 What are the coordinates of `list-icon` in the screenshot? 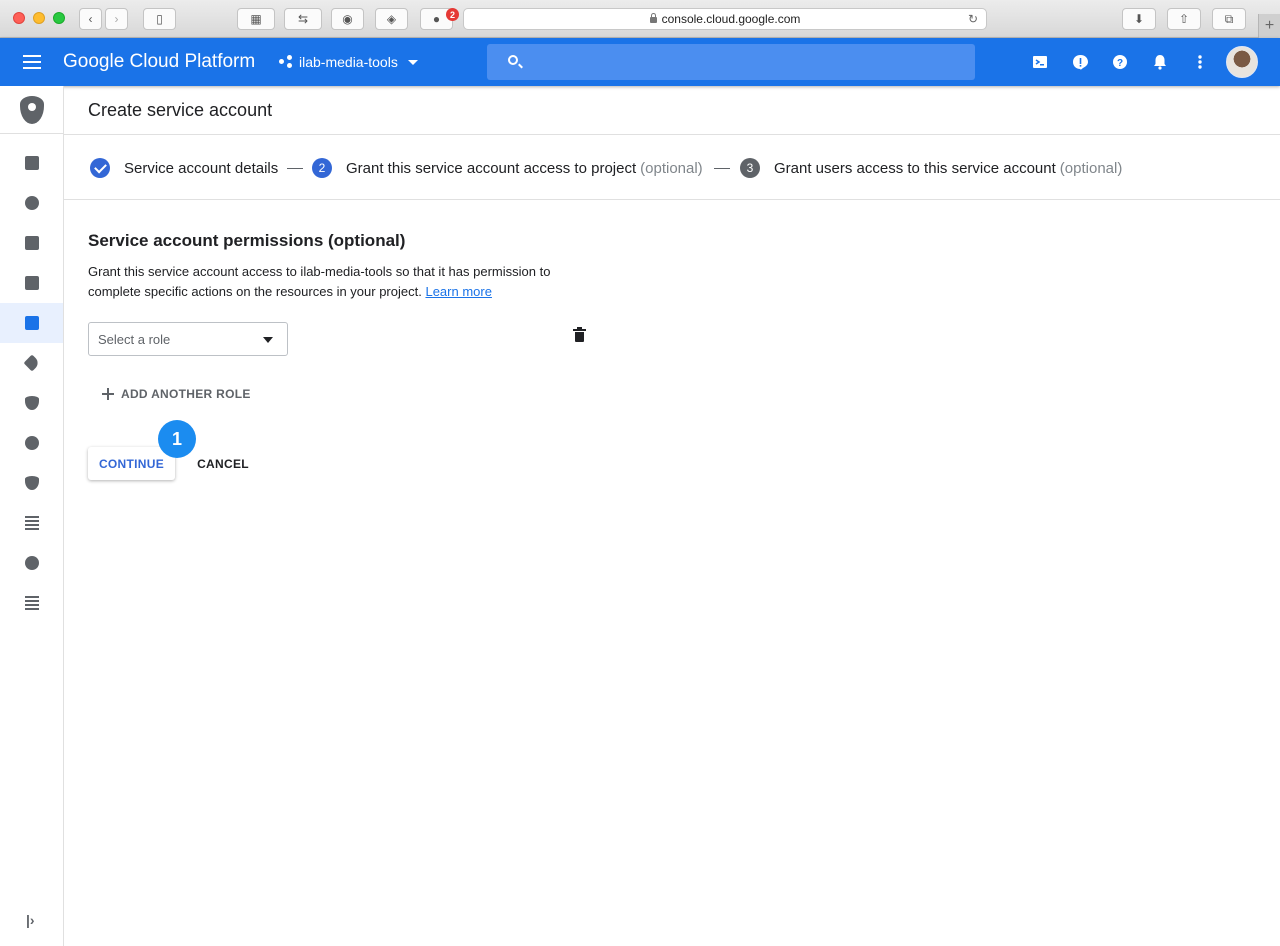 It's located at (31, 603).